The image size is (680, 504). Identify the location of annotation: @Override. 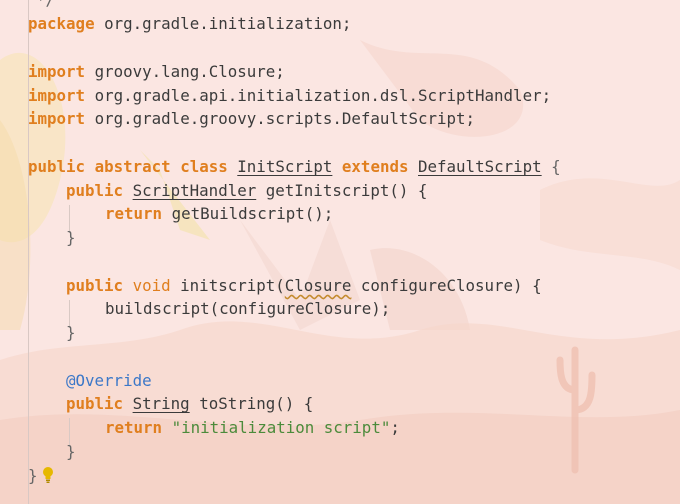
(109, 380).